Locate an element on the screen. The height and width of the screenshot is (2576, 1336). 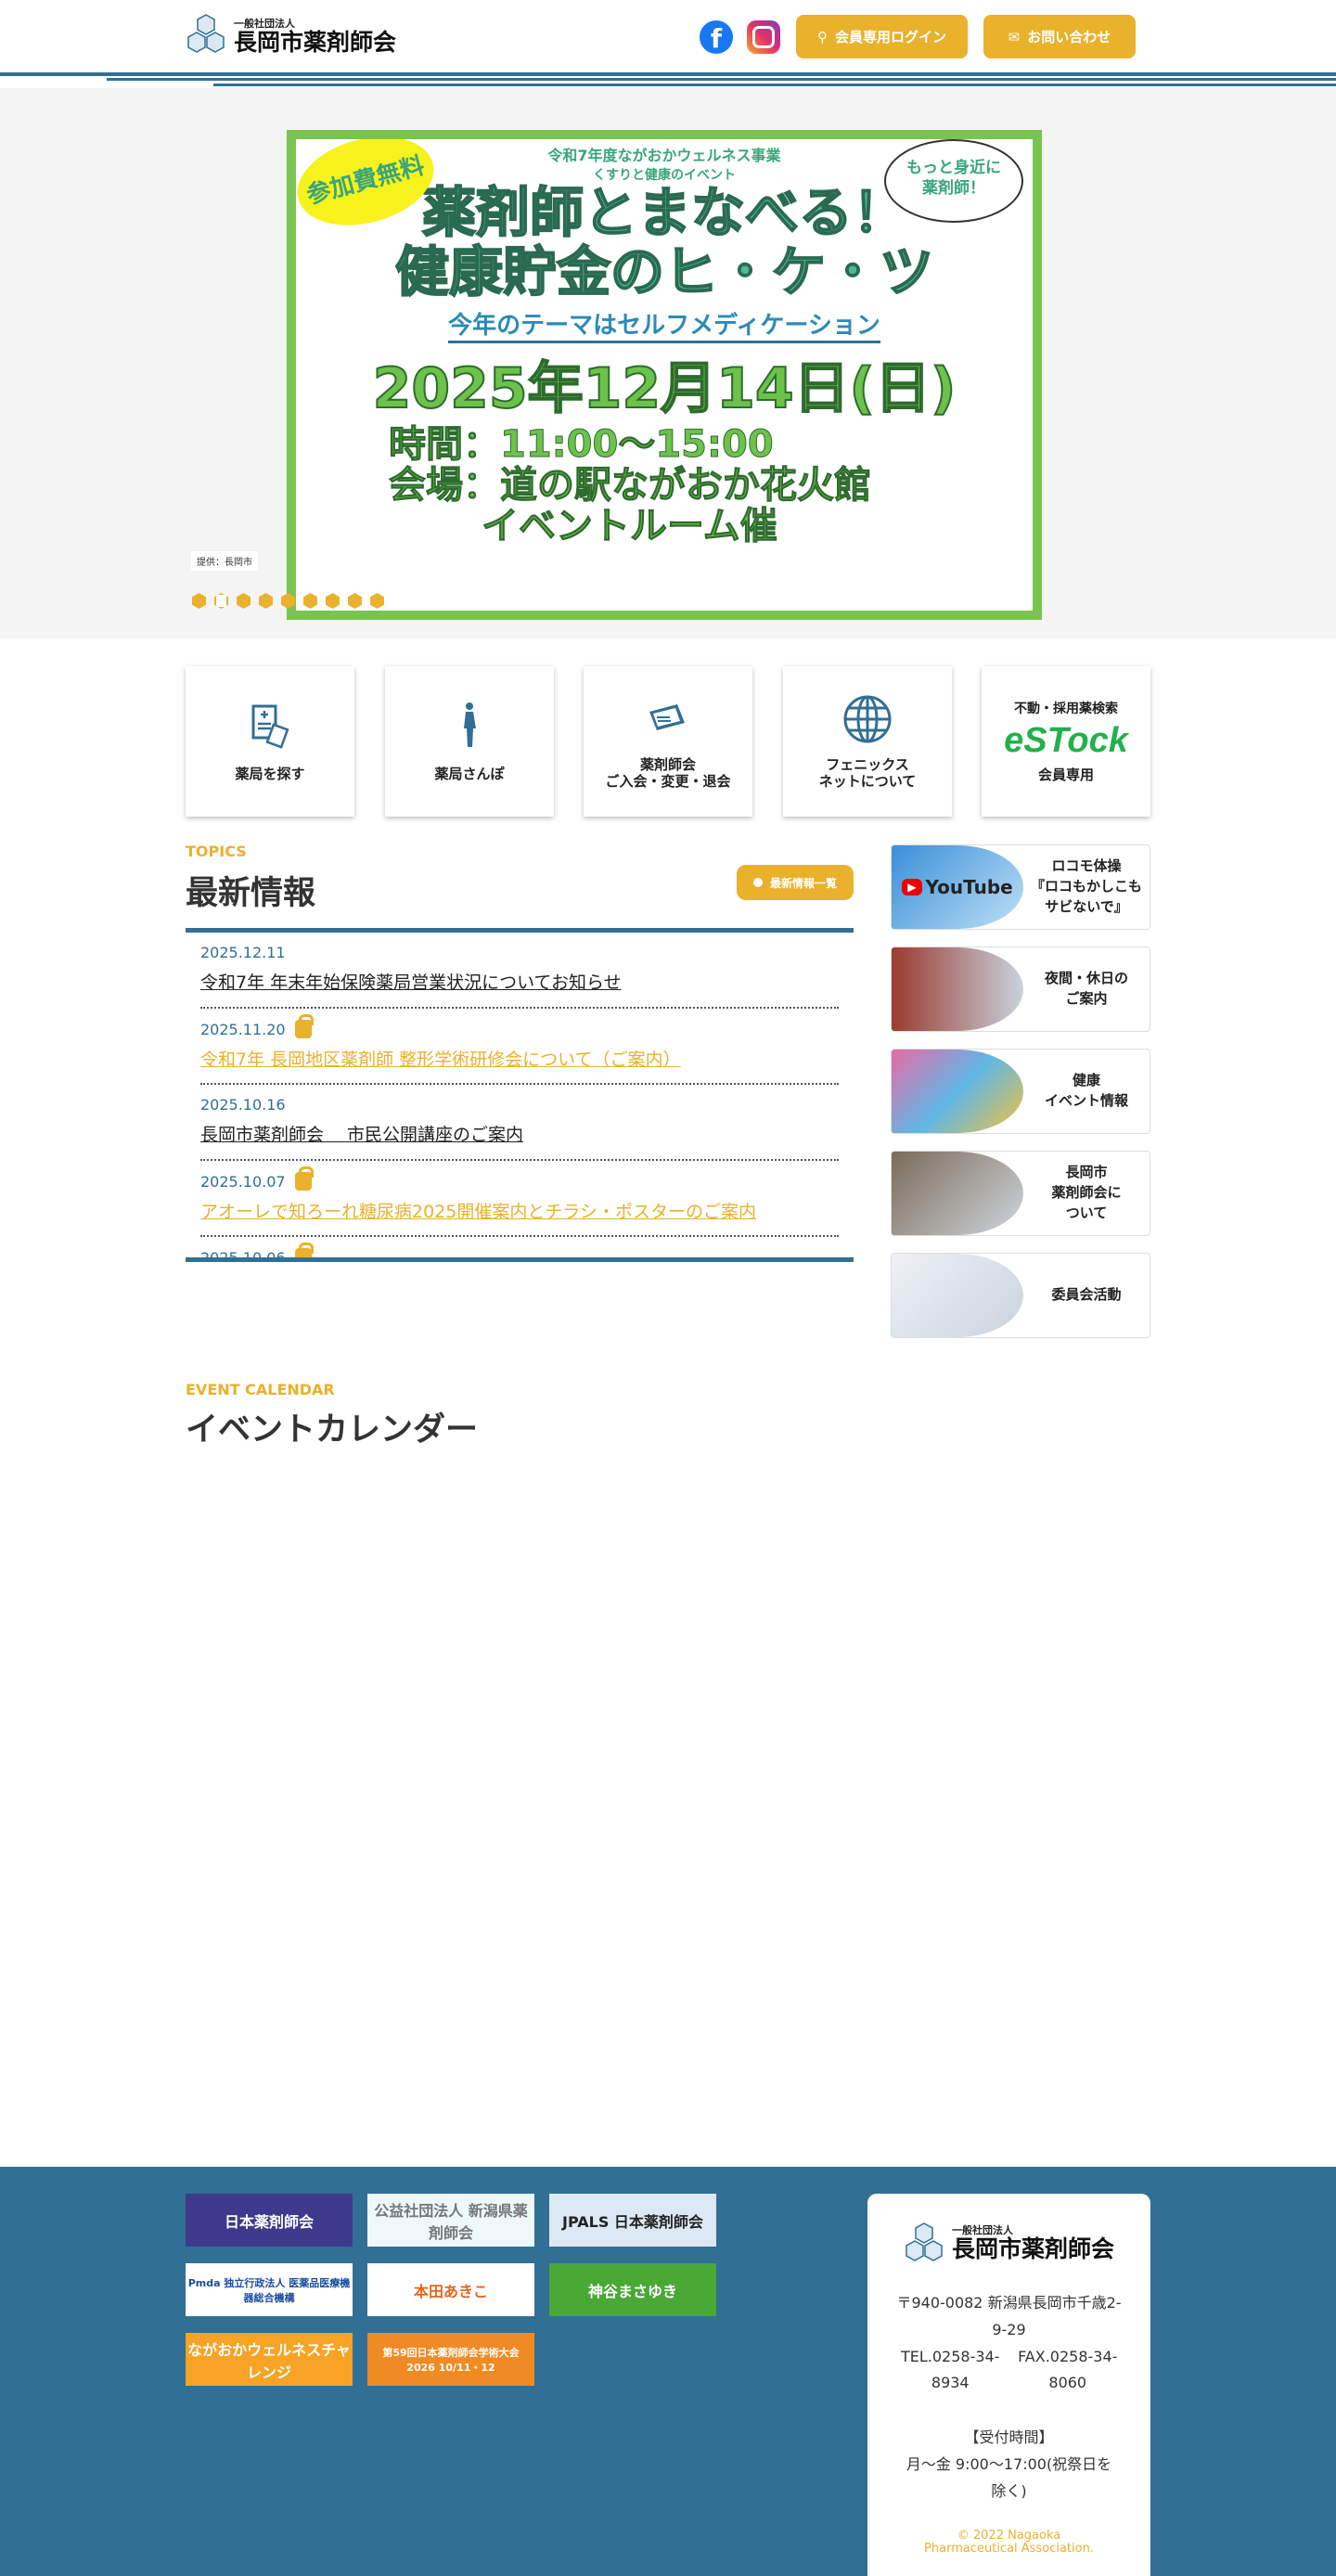
partner-banner: 第59回日本薬剤師会学術大会 2026 10/11・12 is located at coordinates (451, 2359).